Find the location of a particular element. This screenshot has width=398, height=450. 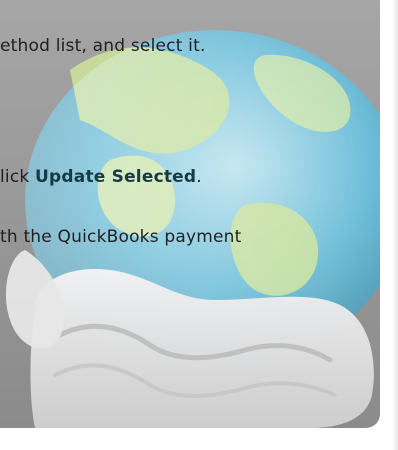

instruction-line-1: ethod list, and select it. is located at coordinates (103, 46).